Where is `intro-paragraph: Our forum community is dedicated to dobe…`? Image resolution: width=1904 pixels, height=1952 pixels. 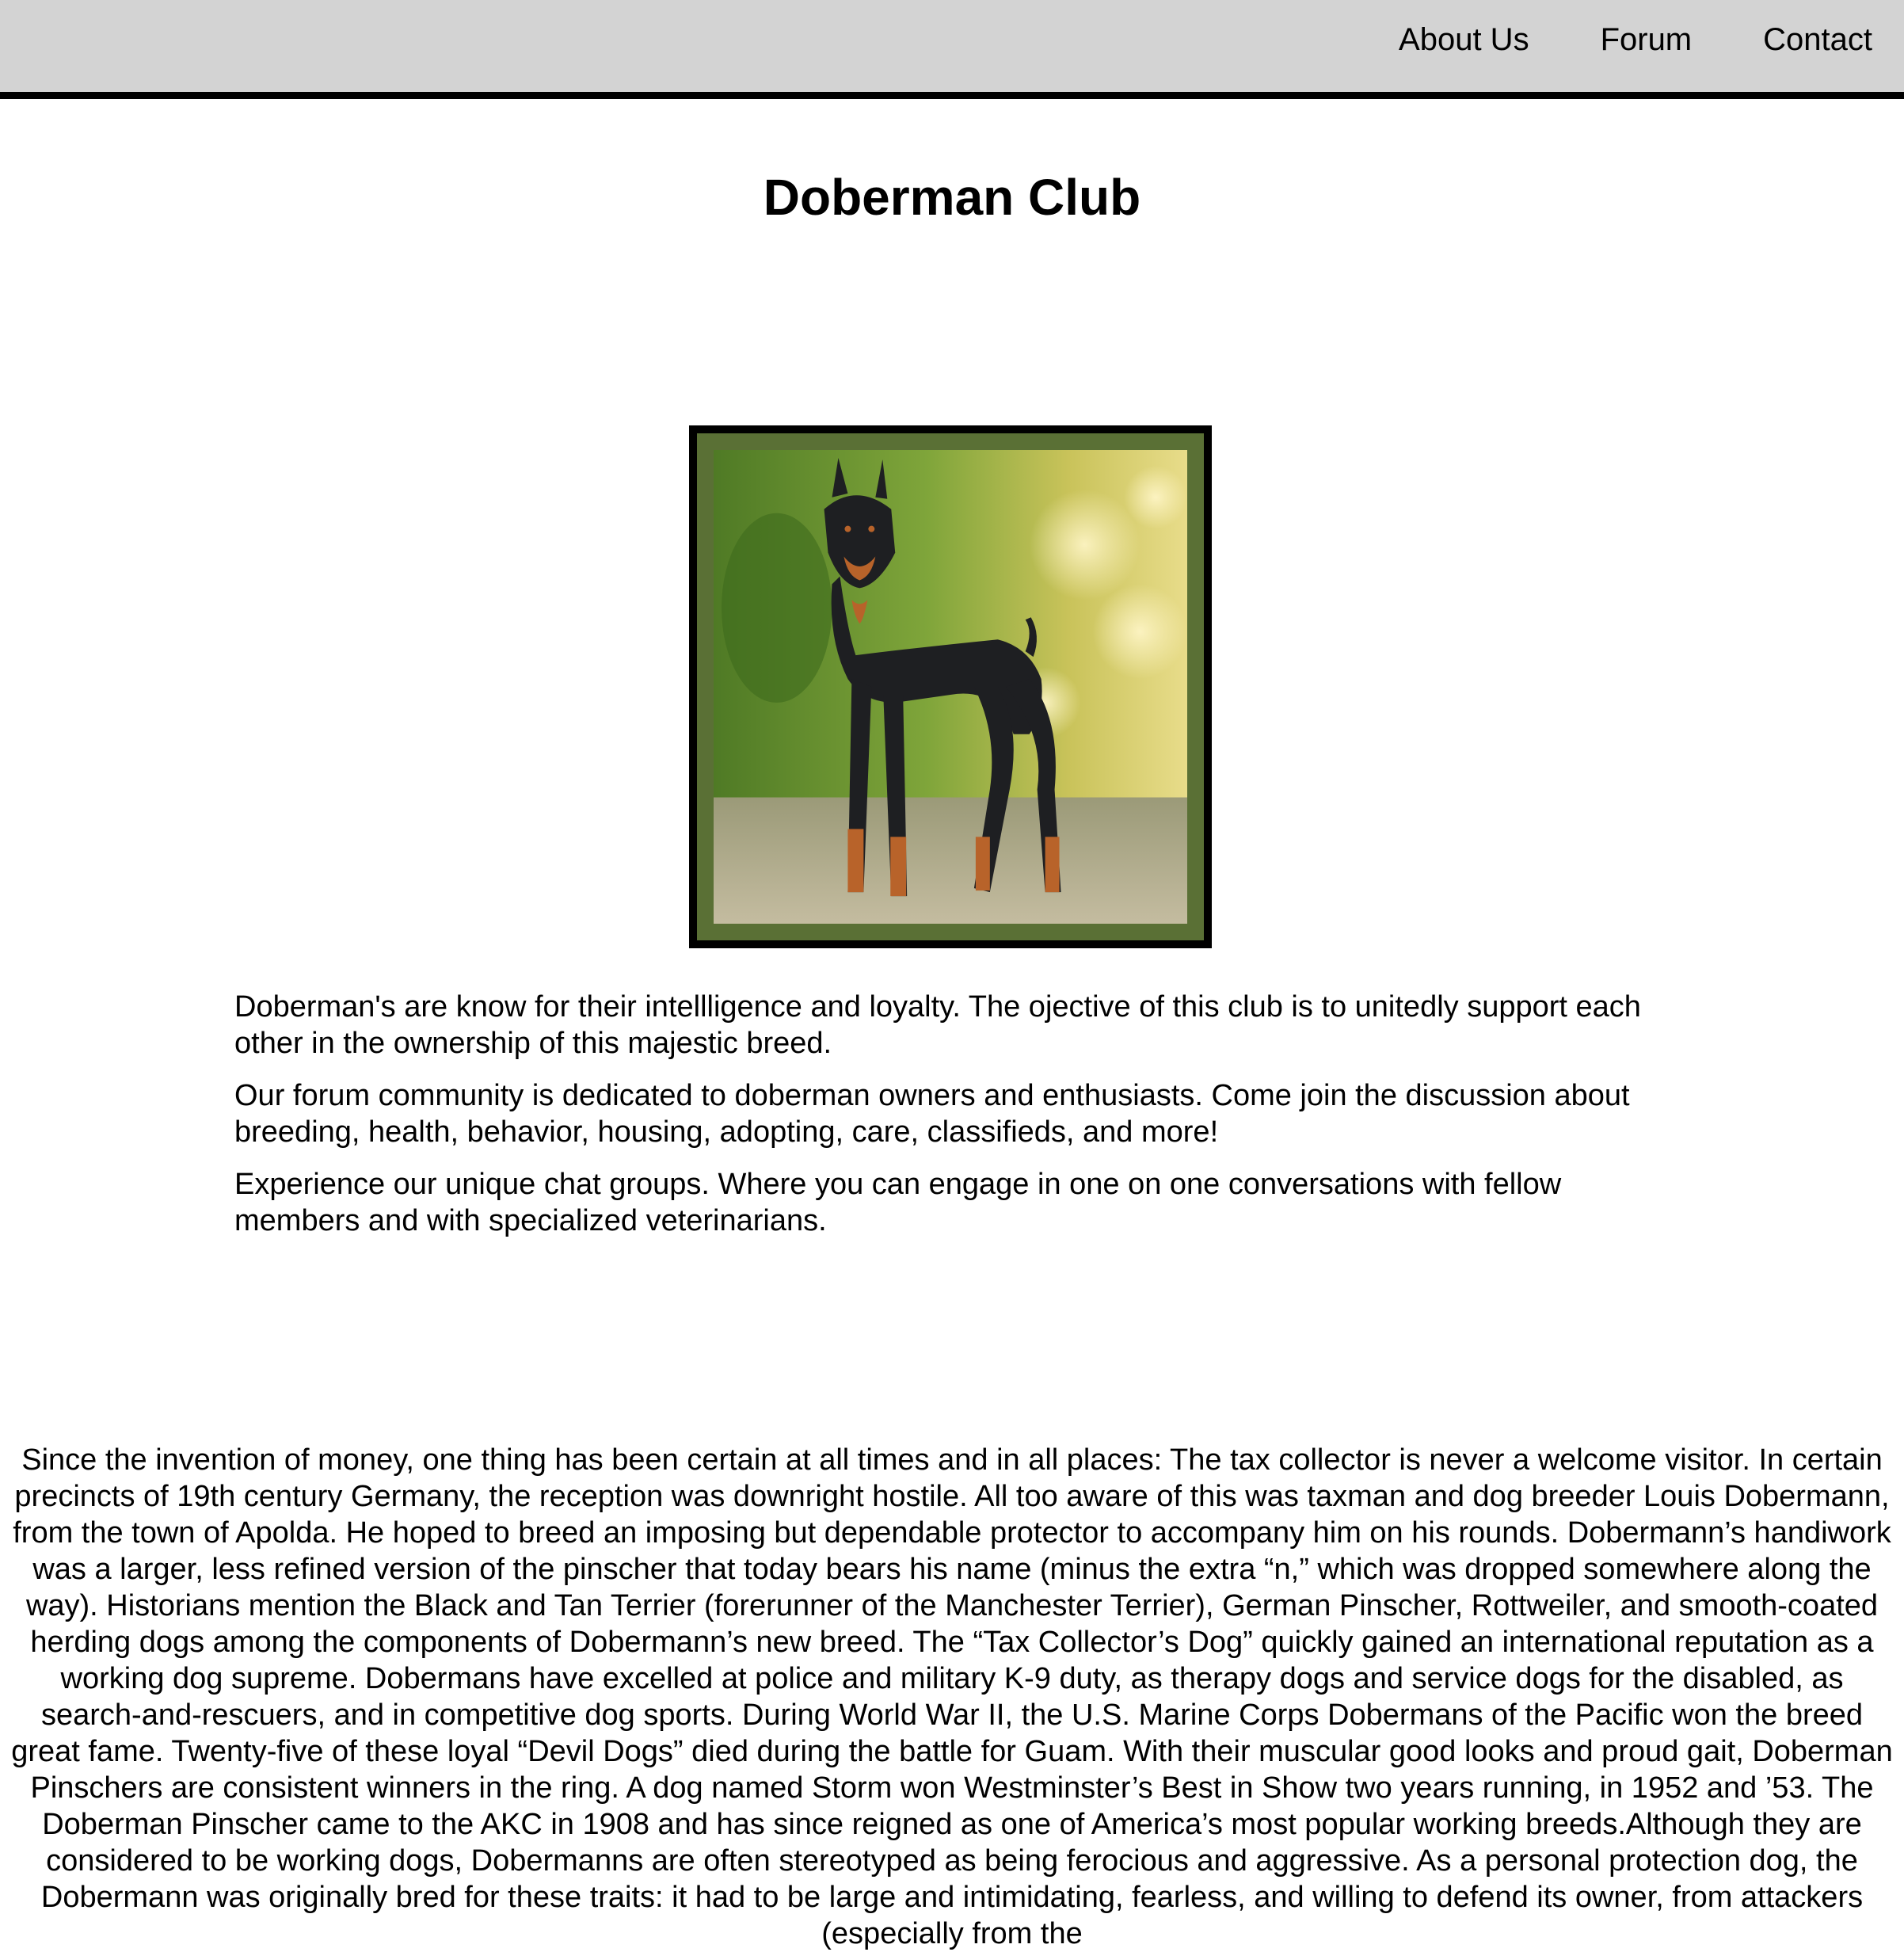 intro-paragraph: Our forum community is dedicated to dobe… is located at coordinates (932, 1114).